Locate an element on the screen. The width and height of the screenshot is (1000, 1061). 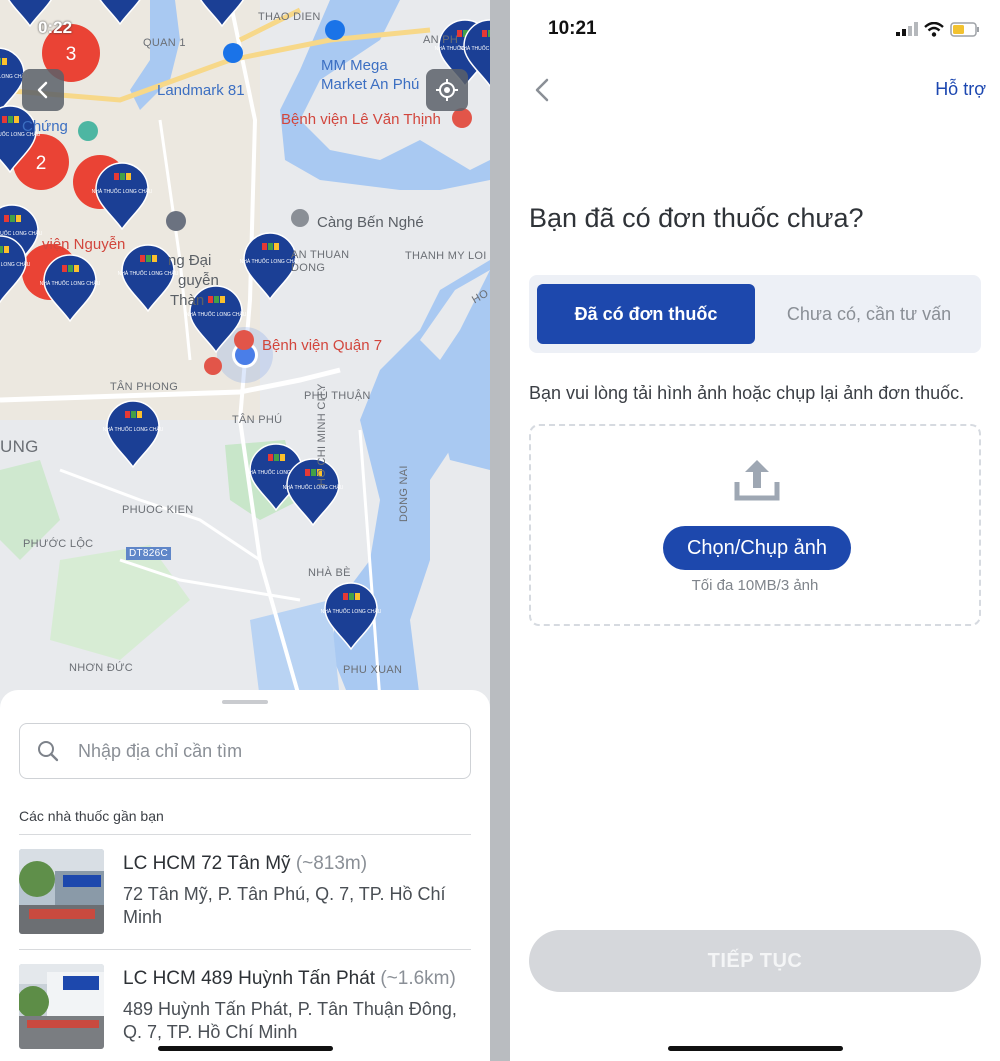
choose-photo-button: Chọn/Chụp ảnh is located at coordinates (757, 548).